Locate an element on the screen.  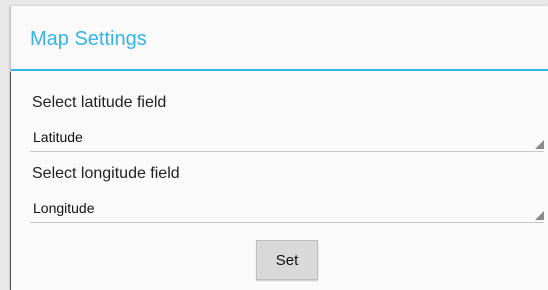
latitude-field-select: Latitude is located at coordinates (287, 137).